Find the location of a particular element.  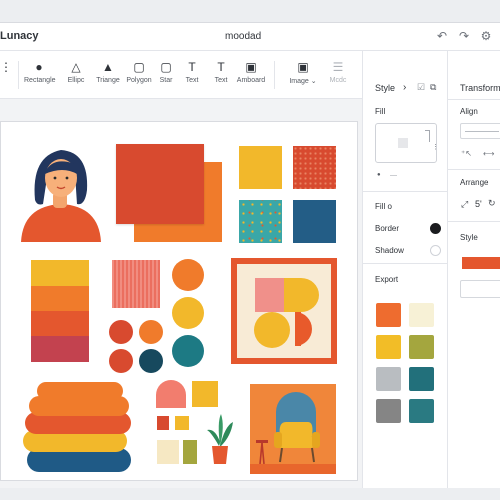

stripe-stack is located at coordinates (60, 311).